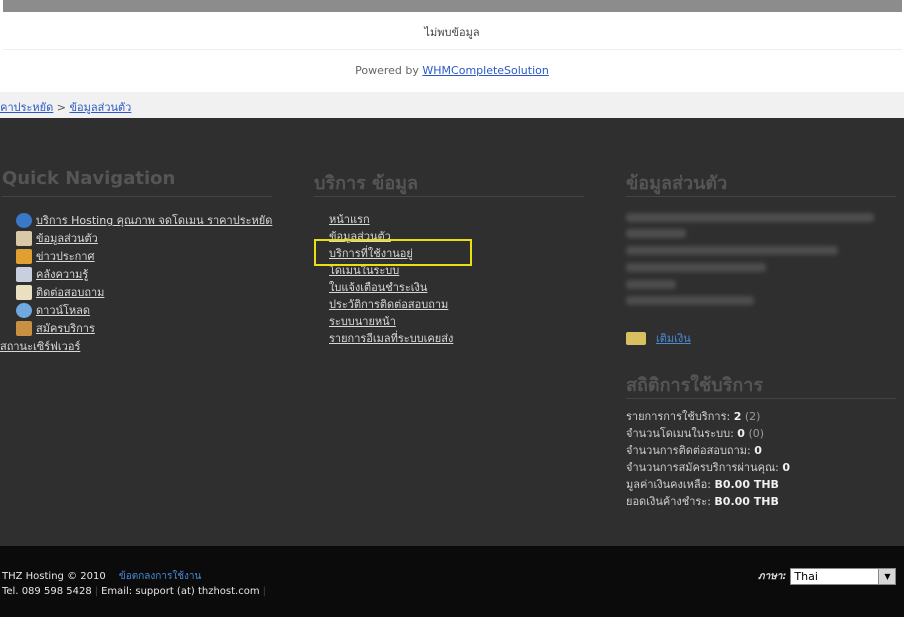  I want to click on table-header-bar, so click(452, 6).